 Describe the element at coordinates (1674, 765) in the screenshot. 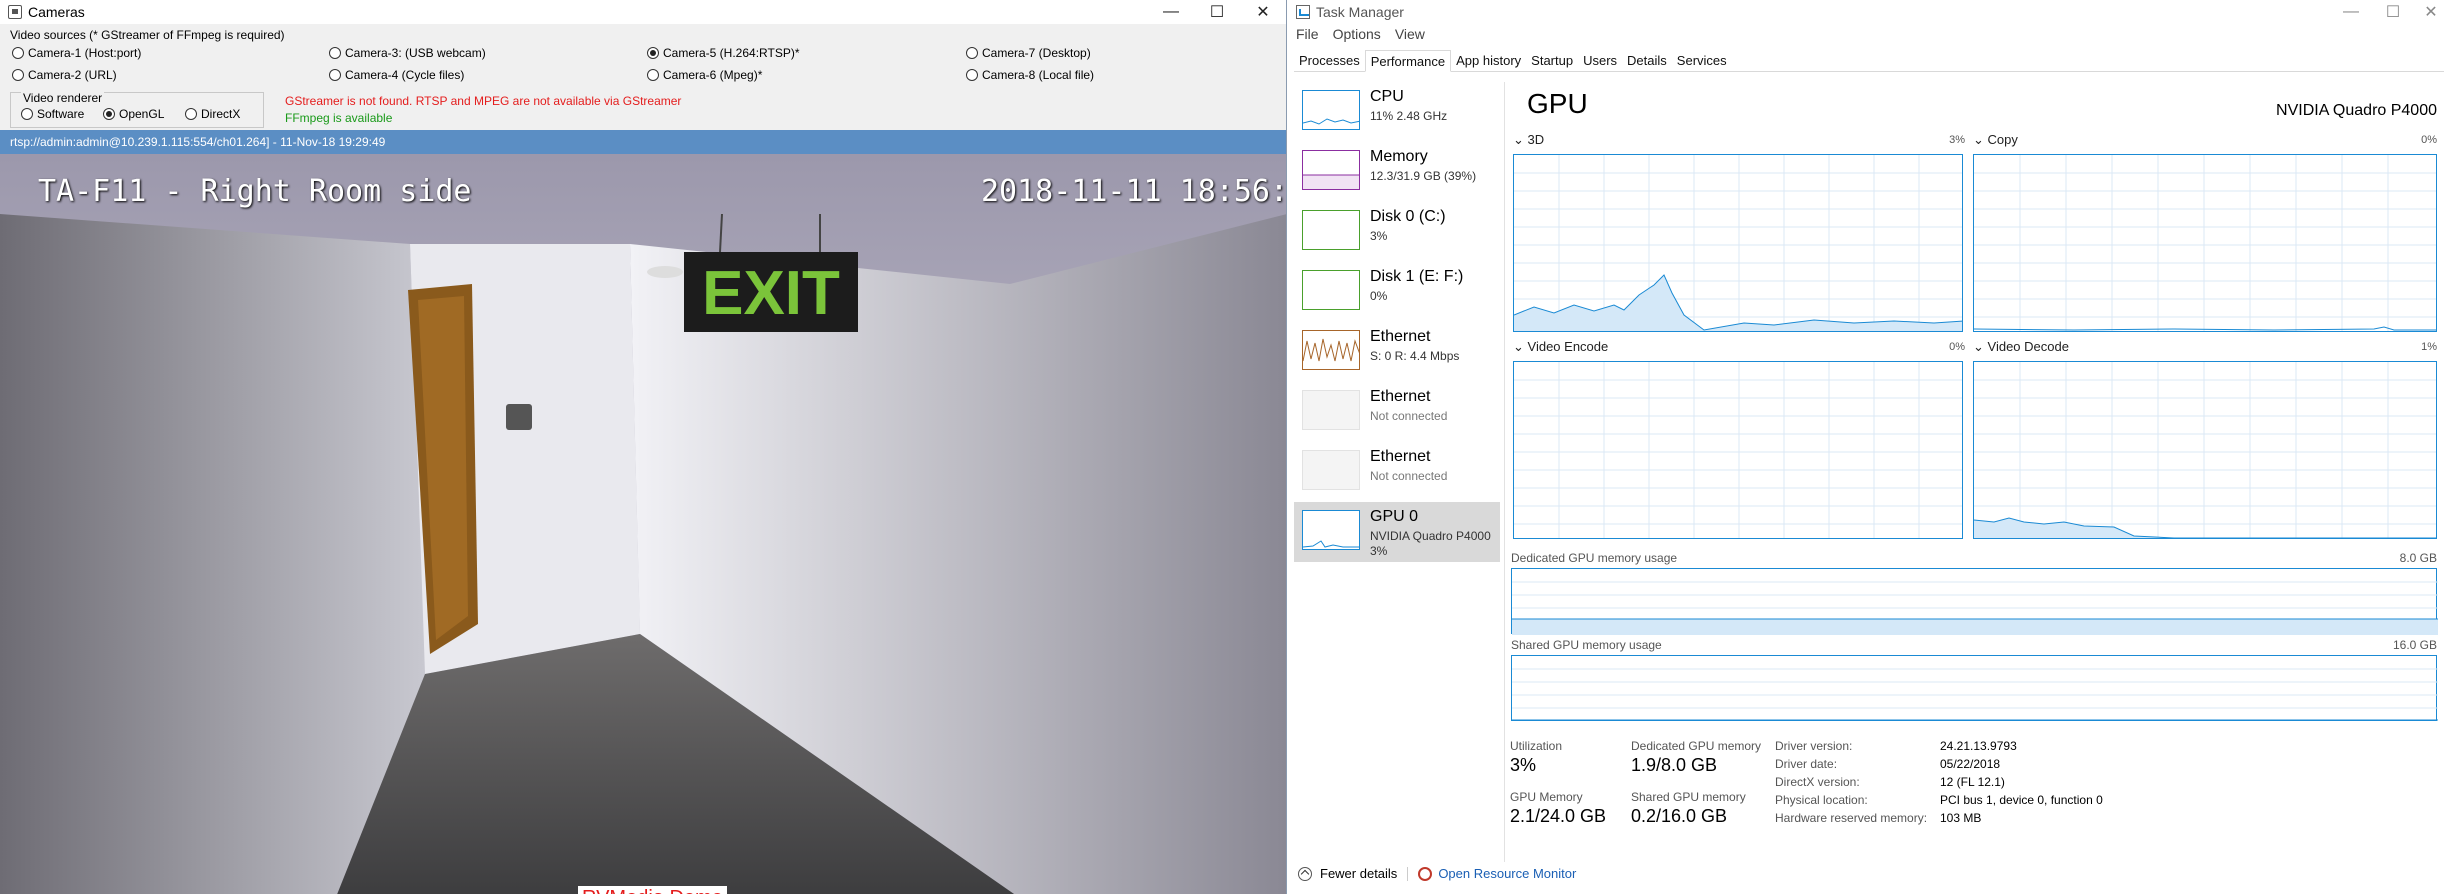

I see `dedicated-memory-stat-value: 1.9/8.0 GB` at that location.